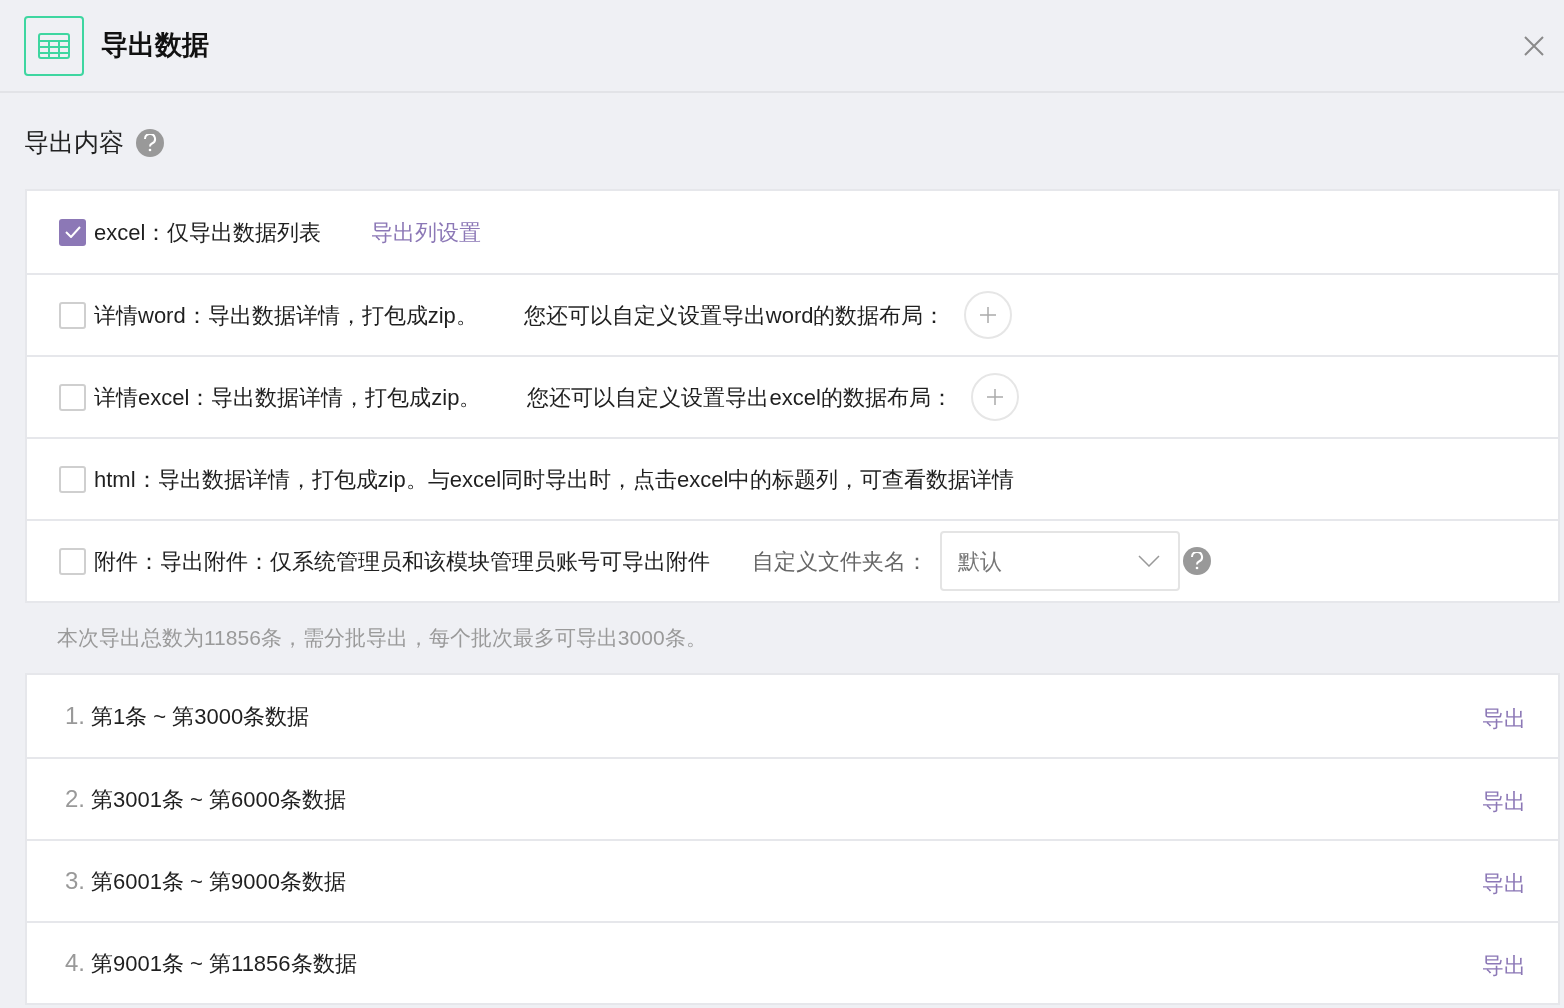 The width and height of the screenshot is (1564, 1008). What do you see at coordinates (426, 232) in the screenshot?
I see `column-settings-link: 导出列设置` at bounding box center [426, 232].